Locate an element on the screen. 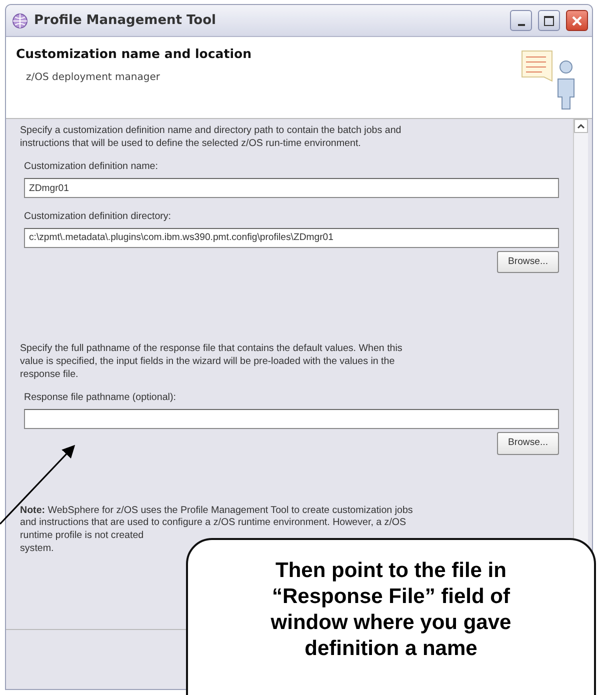 The width and height of the screenshot is (598, 695). field-label: Customization definition name: is located at coordinates (91, 167).